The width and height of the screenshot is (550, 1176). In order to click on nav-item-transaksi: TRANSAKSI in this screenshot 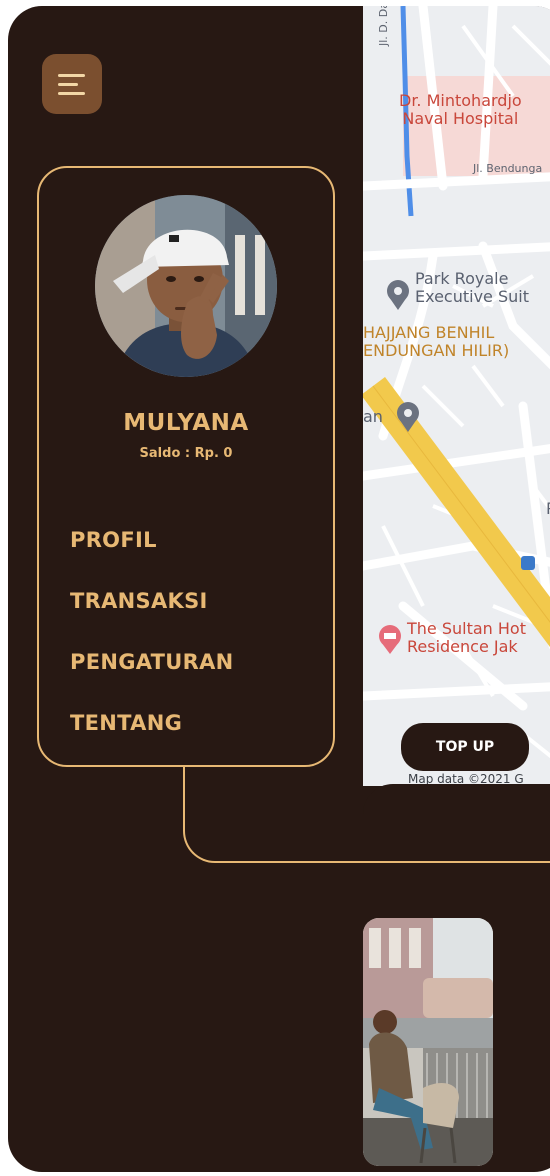, I will do `click(139, 601)`.